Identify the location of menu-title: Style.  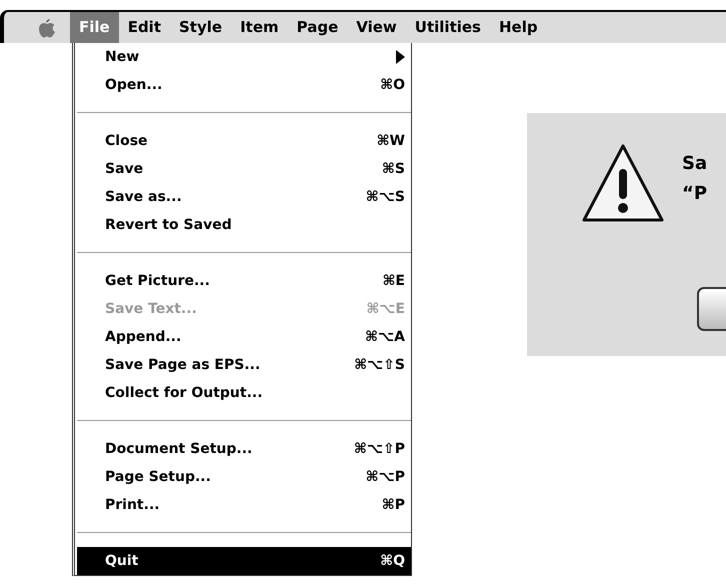
(201, 27).